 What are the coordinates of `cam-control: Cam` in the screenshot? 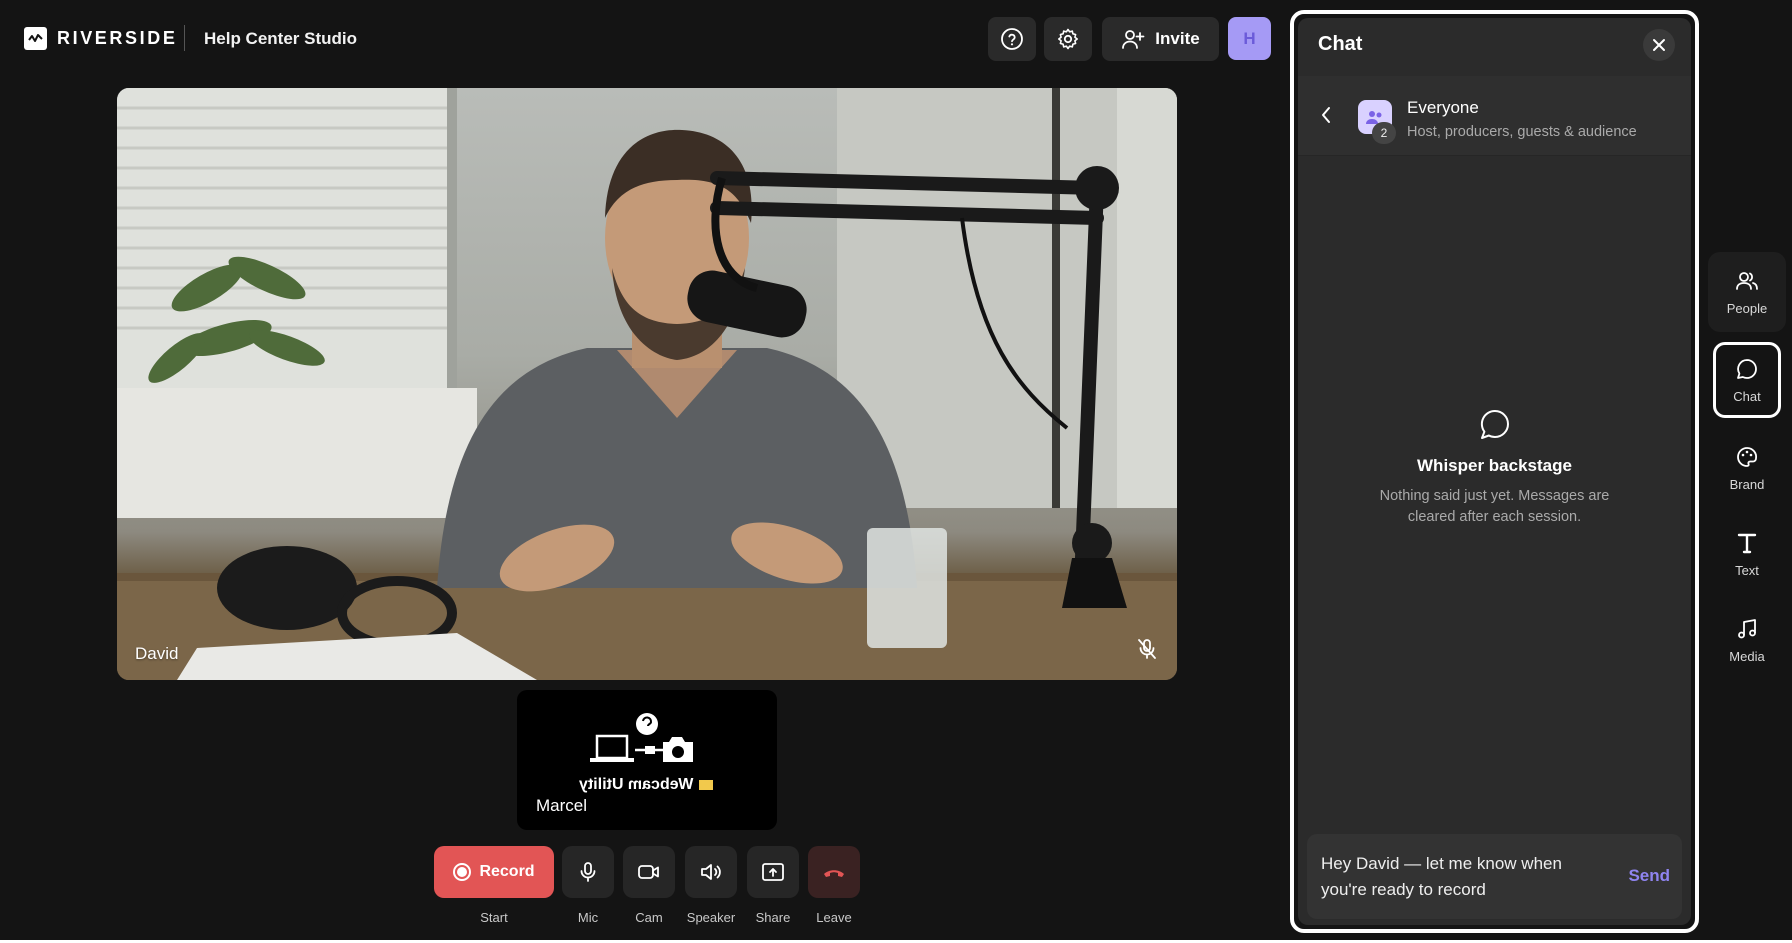 It's located at (649, 885).